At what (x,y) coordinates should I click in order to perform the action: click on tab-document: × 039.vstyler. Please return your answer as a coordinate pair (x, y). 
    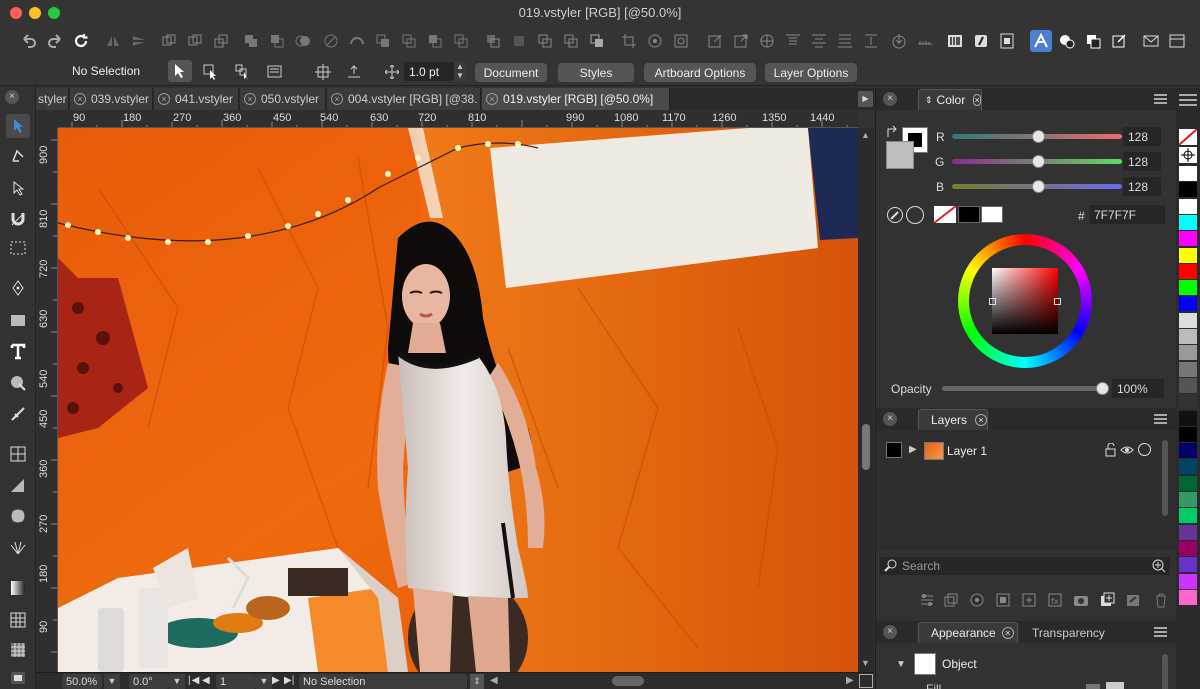
    Looking at the image, I should click on (111, 99).